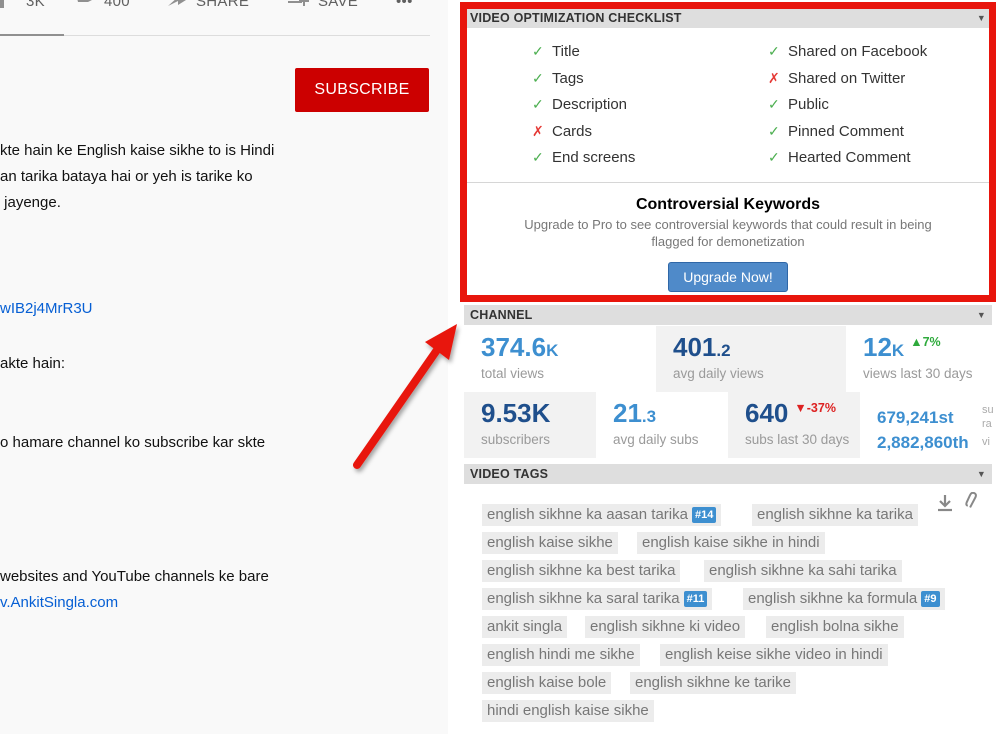 The image size is (1000, 734). I want to click on video-tag-label: english sikhne ka tarika, so click(835, 514).